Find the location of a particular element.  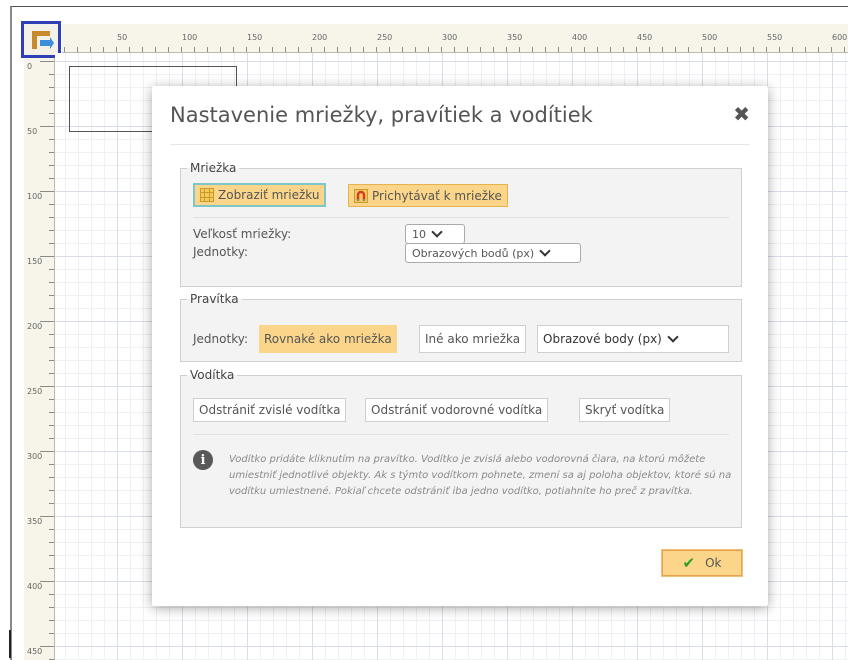

grid-units-select: Obrazových bodů (px) is located at coordinates (493, 253).